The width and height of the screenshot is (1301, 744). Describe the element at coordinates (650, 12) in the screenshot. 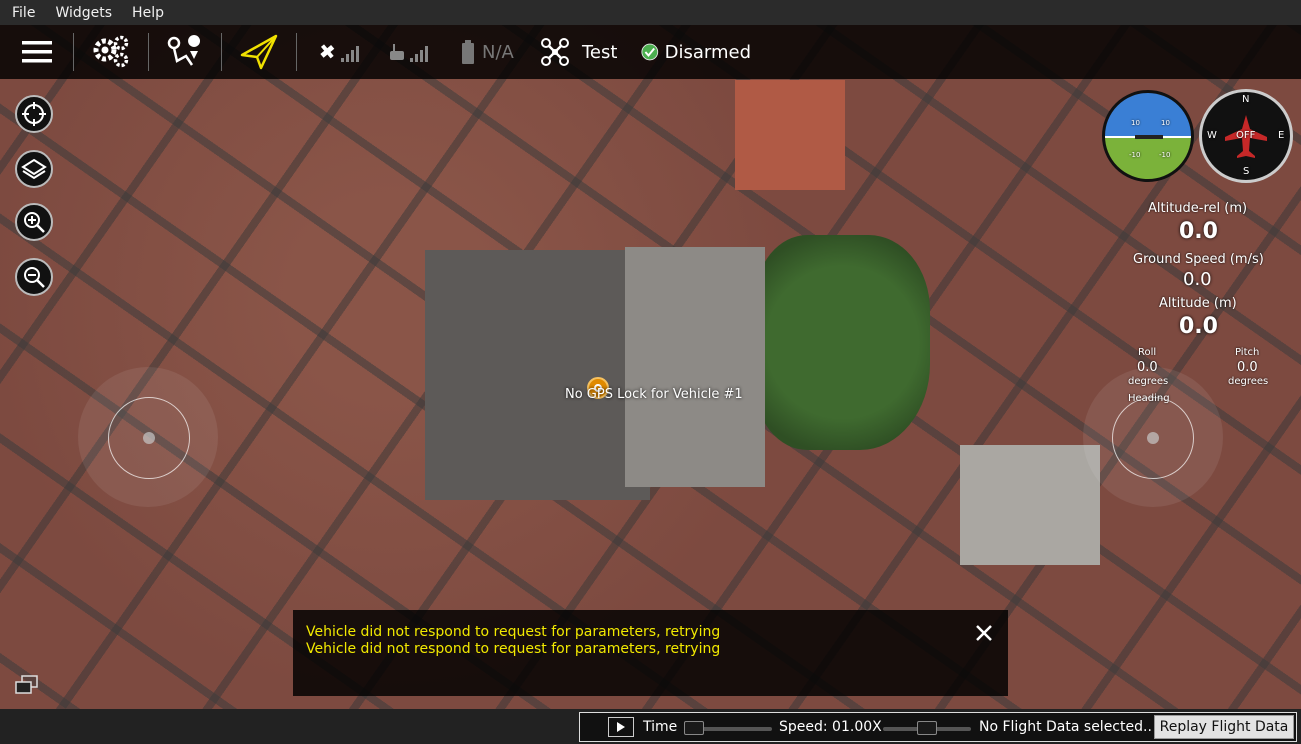

I see `menu-bar: File Widgets Help` at that location.